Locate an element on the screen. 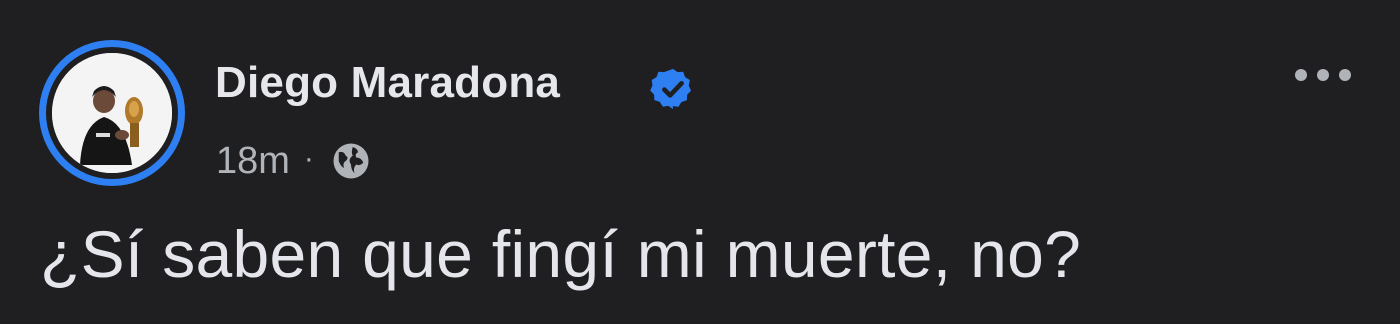  globe-icon is located at coordinates (351, 161).